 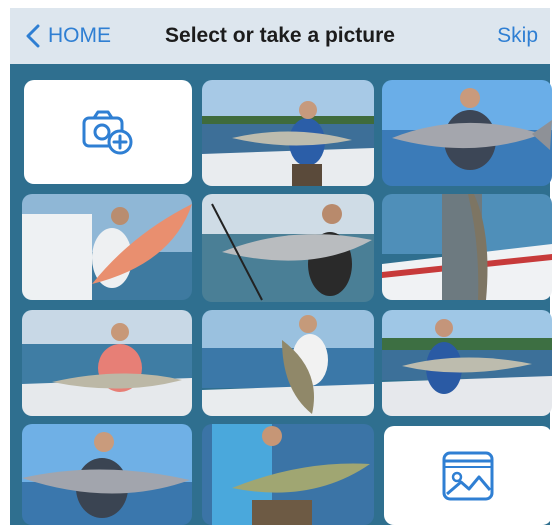 What do you see at coordinates (79, 35) in the screenshot?
I see `back-label: HOME` at bounding box center [79, 35].